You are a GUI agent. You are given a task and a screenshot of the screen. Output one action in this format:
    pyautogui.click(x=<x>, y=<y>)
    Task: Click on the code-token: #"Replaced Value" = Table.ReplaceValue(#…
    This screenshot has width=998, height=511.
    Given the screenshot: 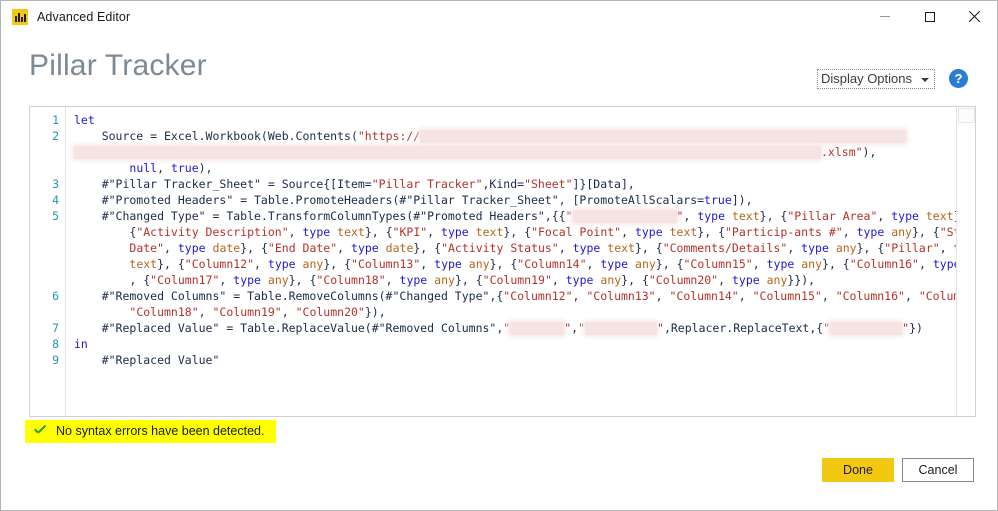 What is the action you would take?
    pyautogui.click(x=289, y=328)
    